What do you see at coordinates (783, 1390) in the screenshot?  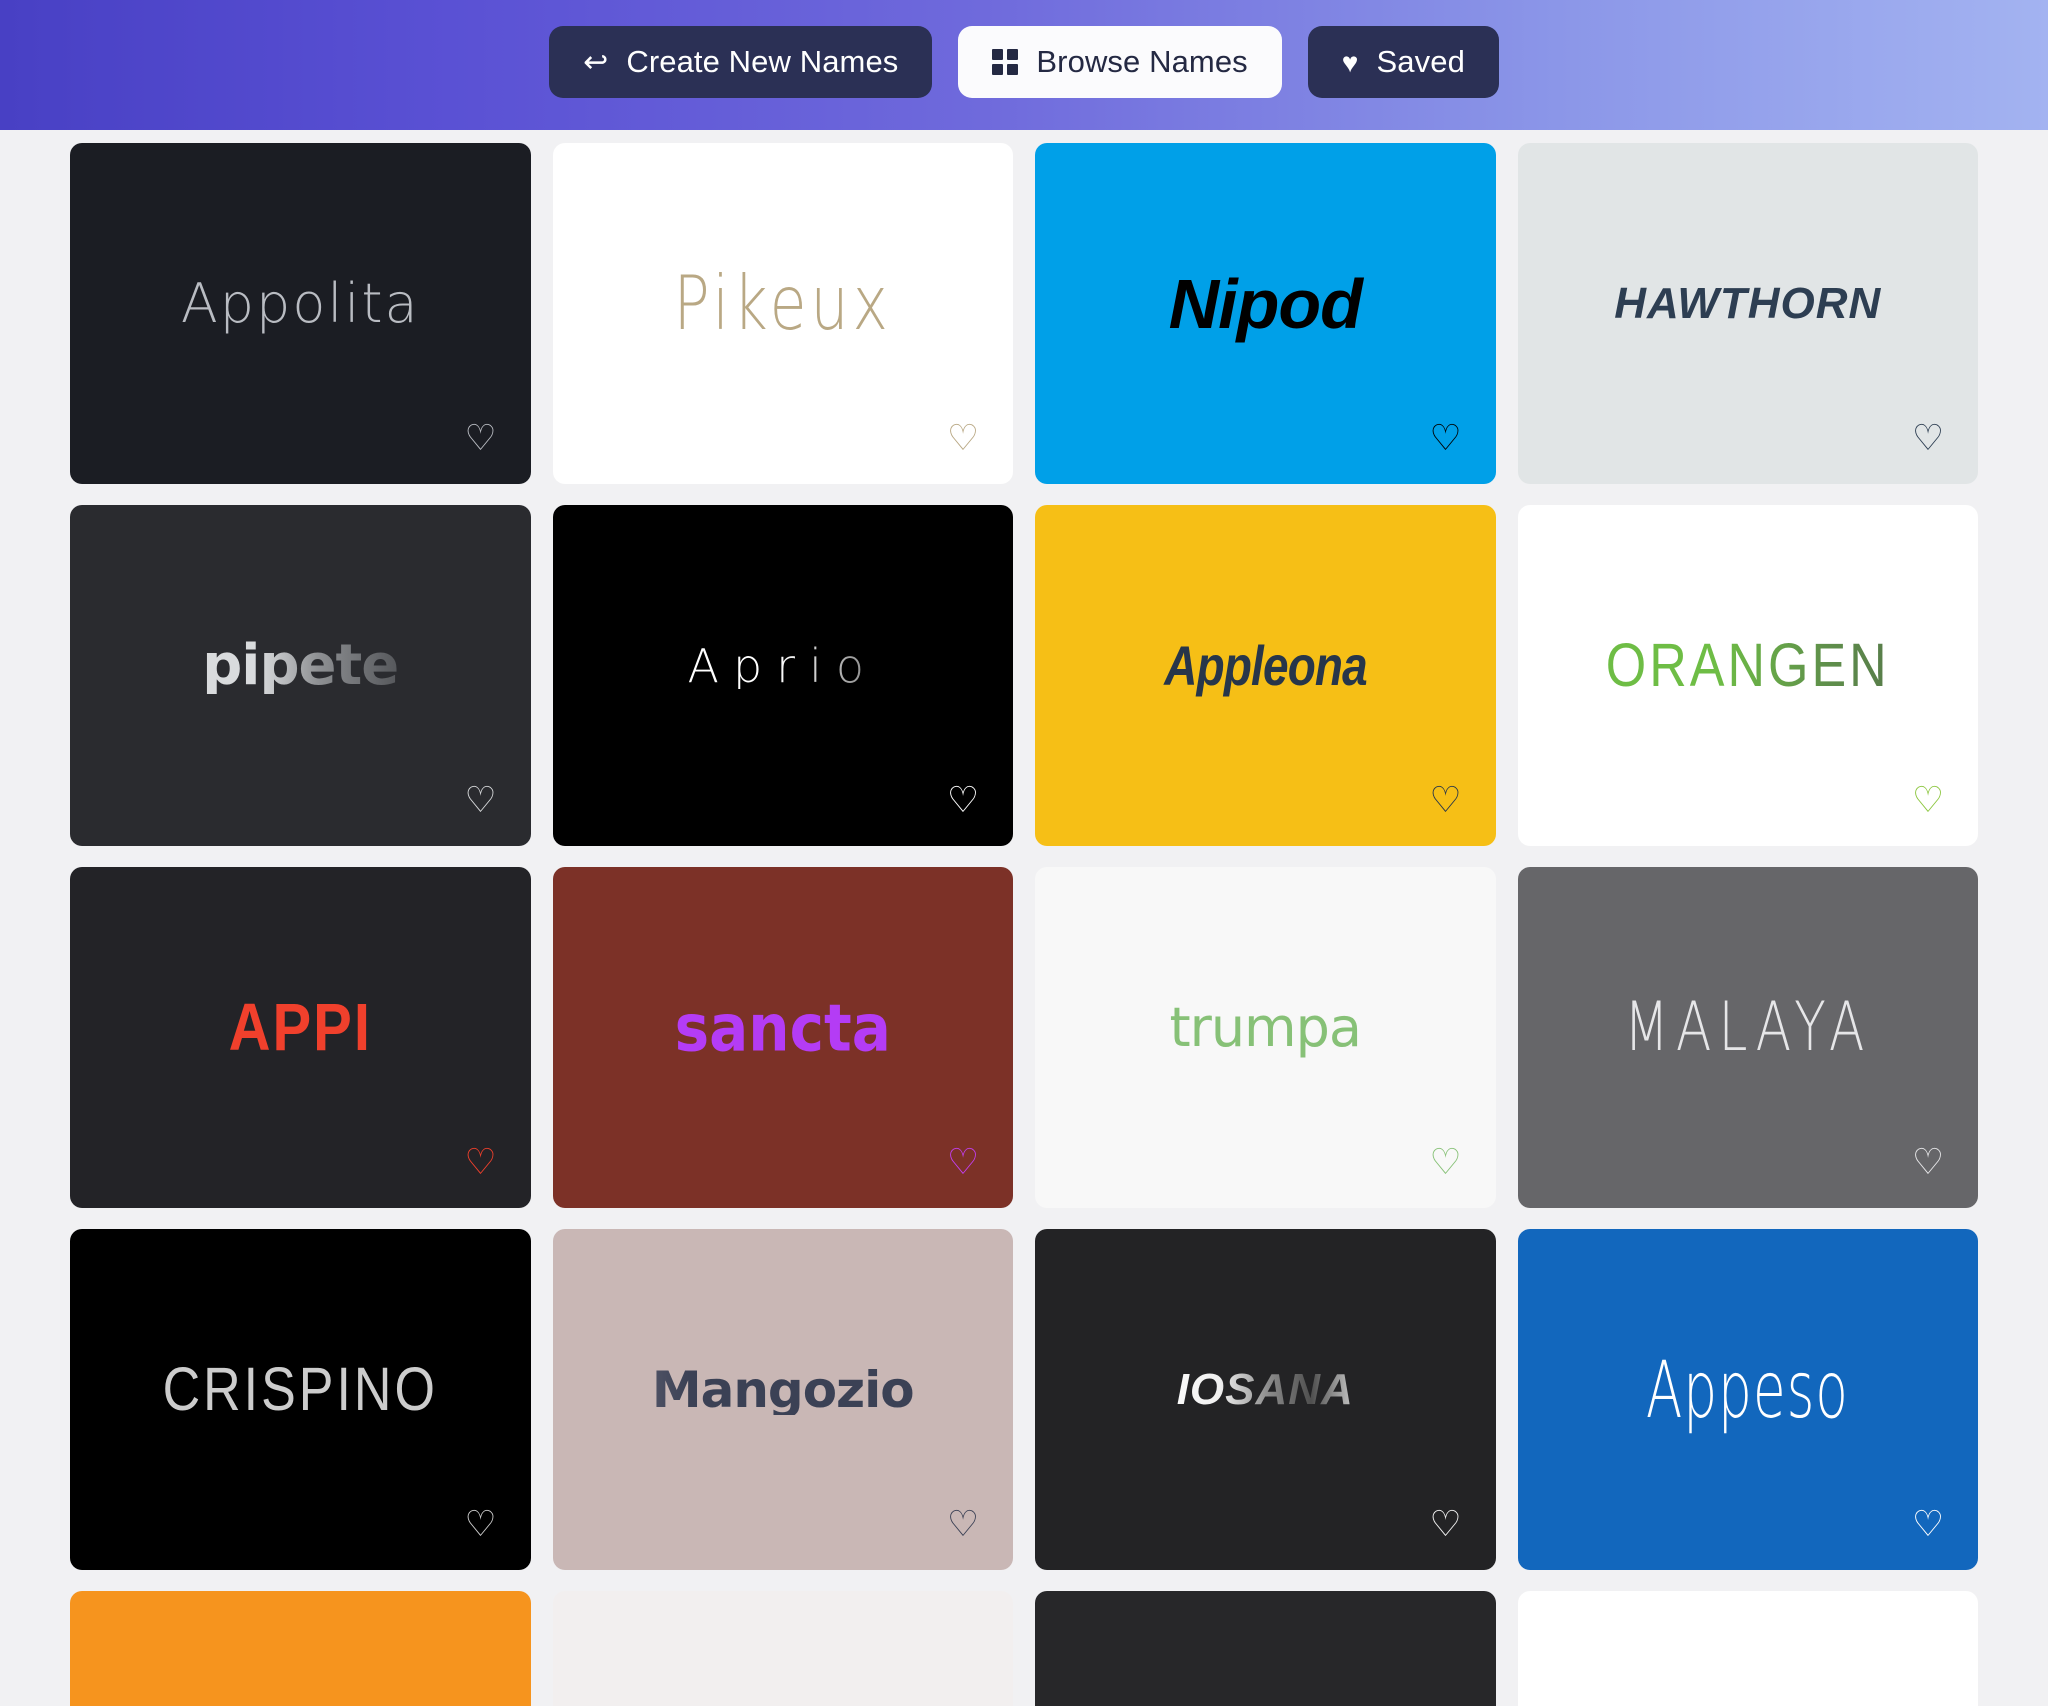 I see `name-card-label: Mangozio` at bounding box center [783, 1390].